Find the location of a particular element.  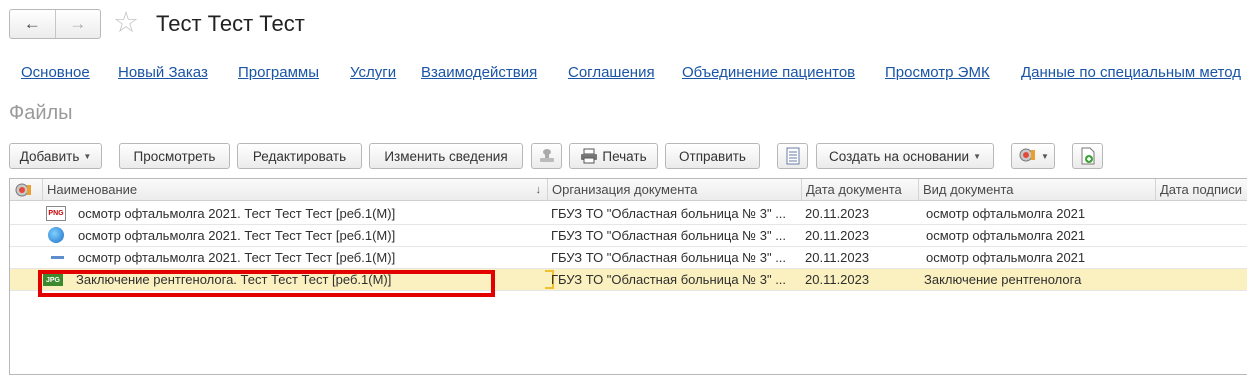

stamp-button is located at coordinates (546, 156).